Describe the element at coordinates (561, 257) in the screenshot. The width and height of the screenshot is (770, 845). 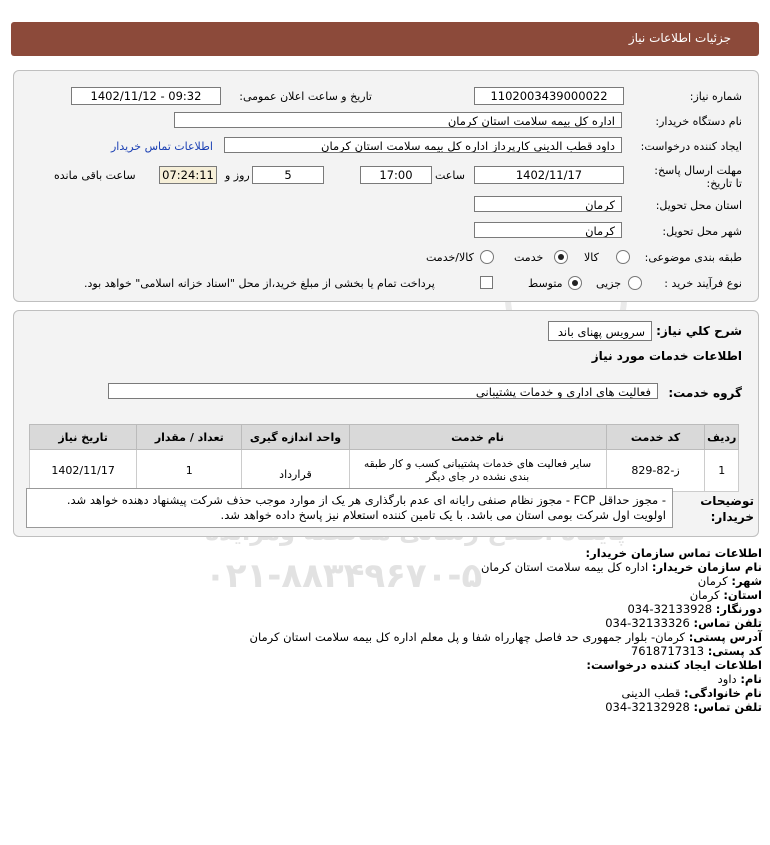
I see `category-radio-service` at that location.